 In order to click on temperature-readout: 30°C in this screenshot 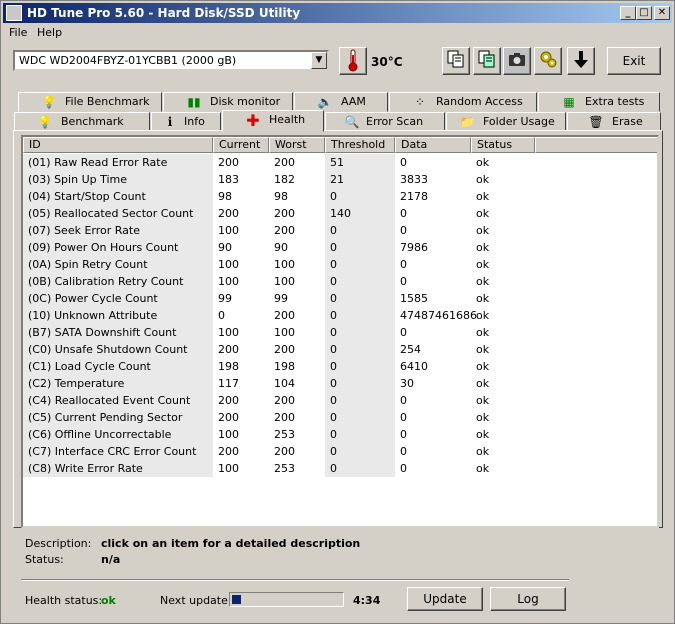, I will do `click(387, 62)`.